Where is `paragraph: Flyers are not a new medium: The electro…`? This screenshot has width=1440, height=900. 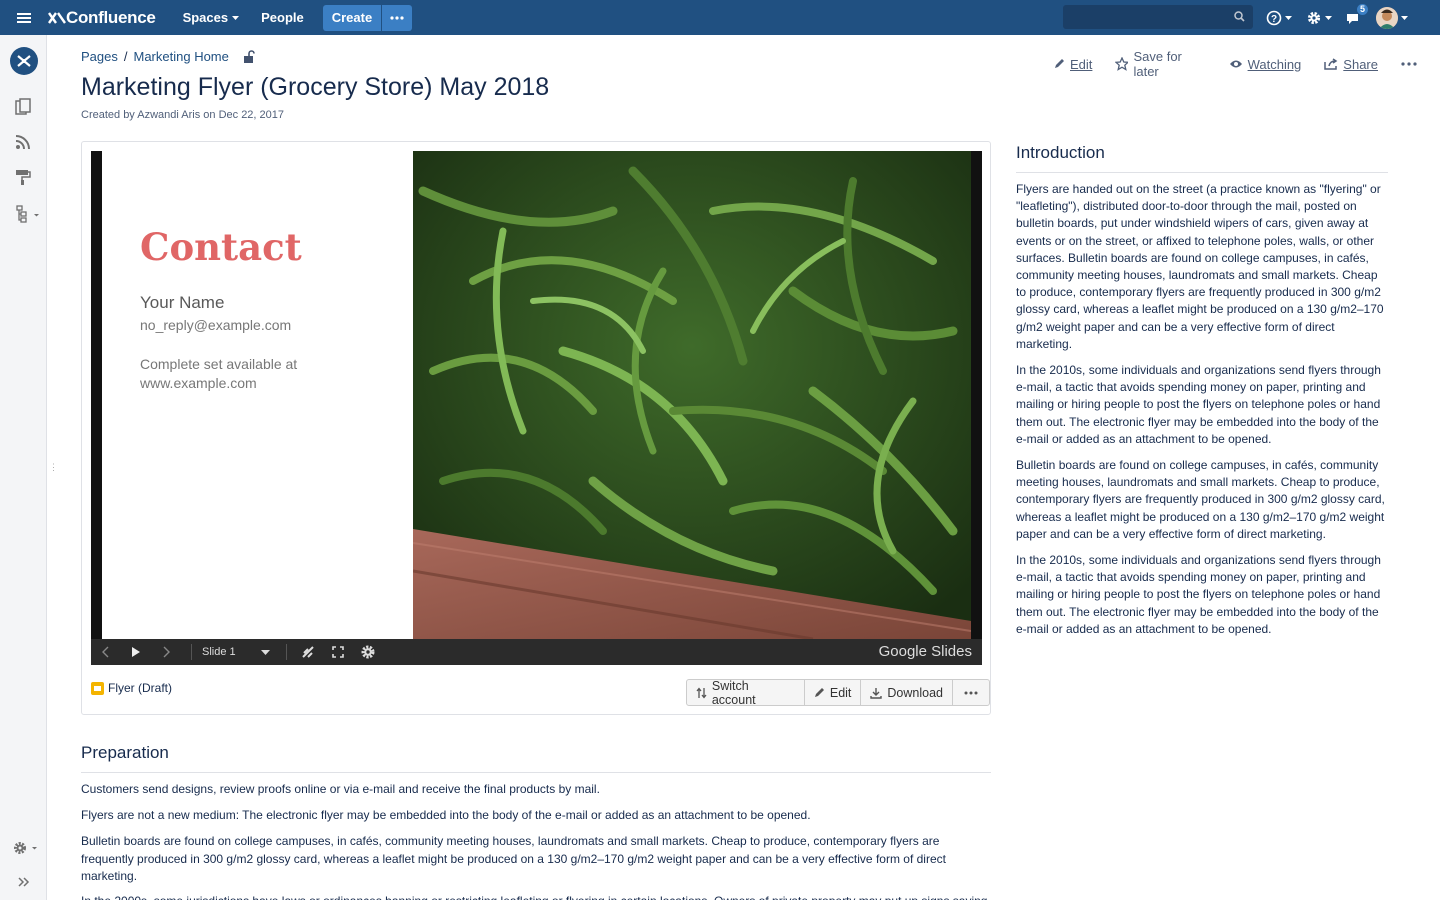 paragraph: Flyers are not a new medium: The electro… is located at coordinates (446, 815).